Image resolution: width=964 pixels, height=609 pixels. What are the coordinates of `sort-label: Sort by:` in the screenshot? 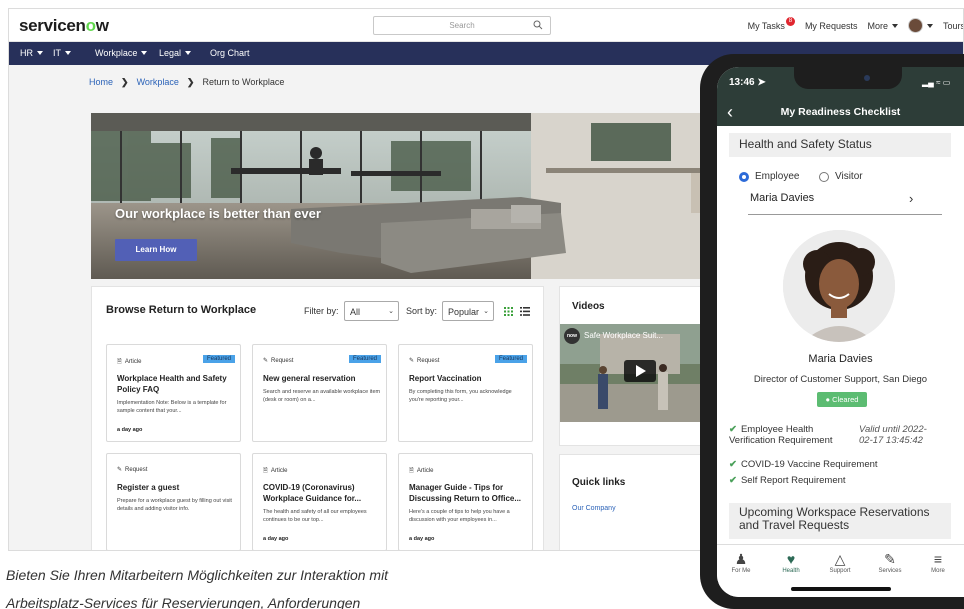 It's located at (422, 311).